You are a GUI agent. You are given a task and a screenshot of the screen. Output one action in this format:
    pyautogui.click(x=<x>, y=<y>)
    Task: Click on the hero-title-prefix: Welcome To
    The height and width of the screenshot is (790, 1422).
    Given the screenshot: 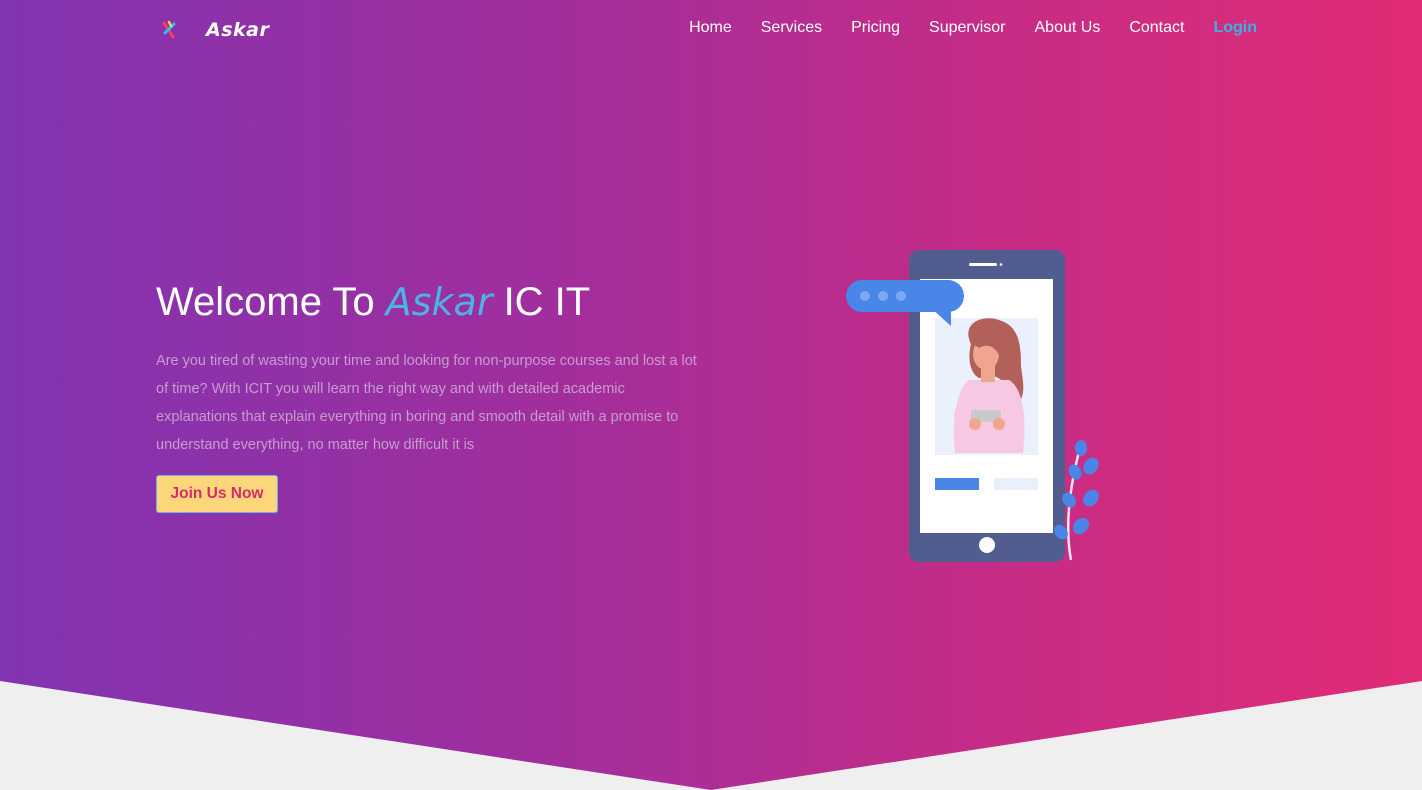 What is the action you would take?
    pyautogui.click(x=271, y=302)
    